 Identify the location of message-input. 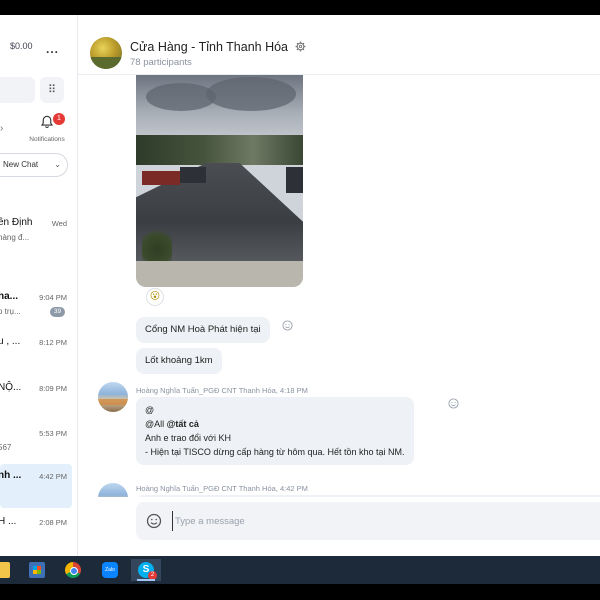
(322, 521).